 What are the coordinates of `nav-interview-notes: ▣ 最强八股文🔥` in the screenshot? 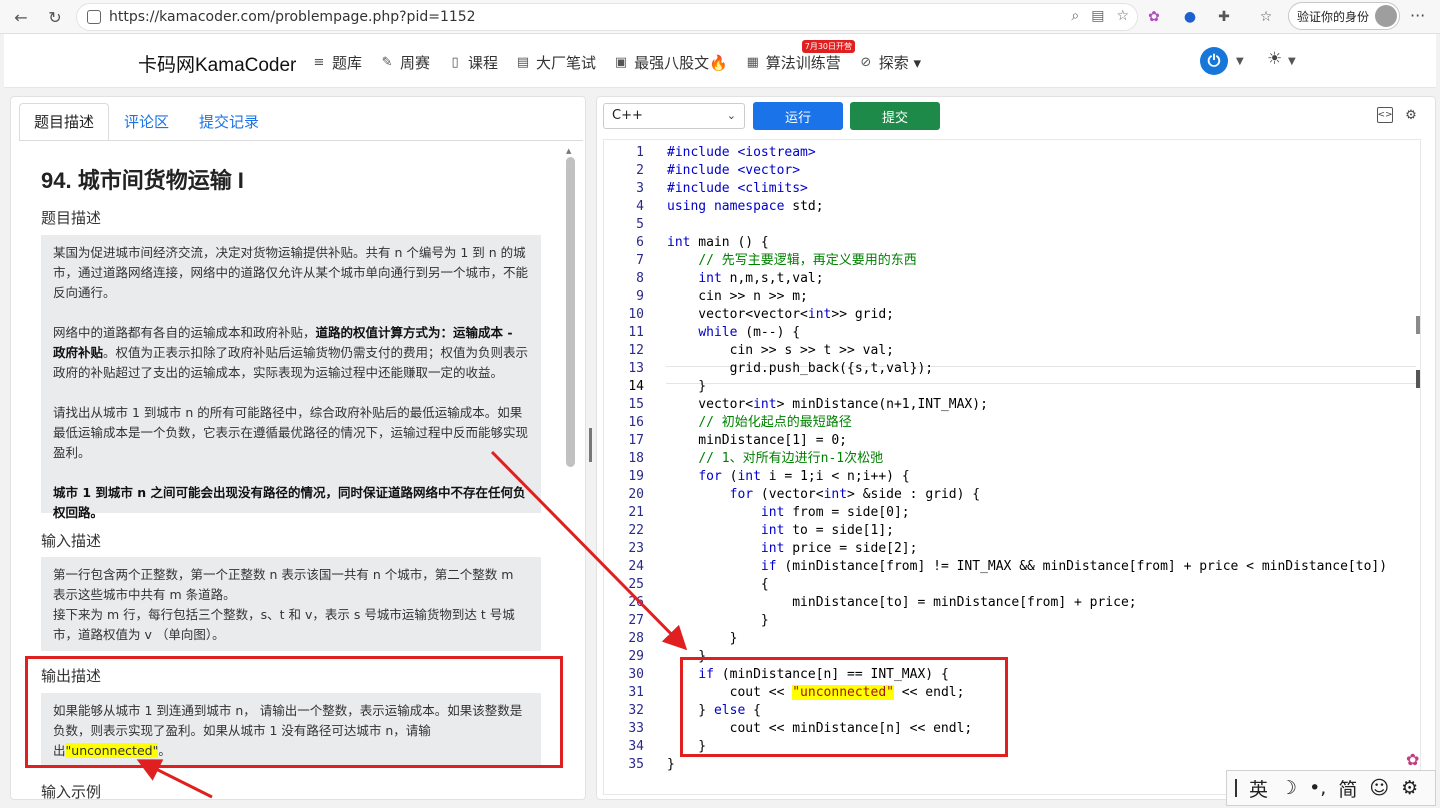 It's located at (671, 62).